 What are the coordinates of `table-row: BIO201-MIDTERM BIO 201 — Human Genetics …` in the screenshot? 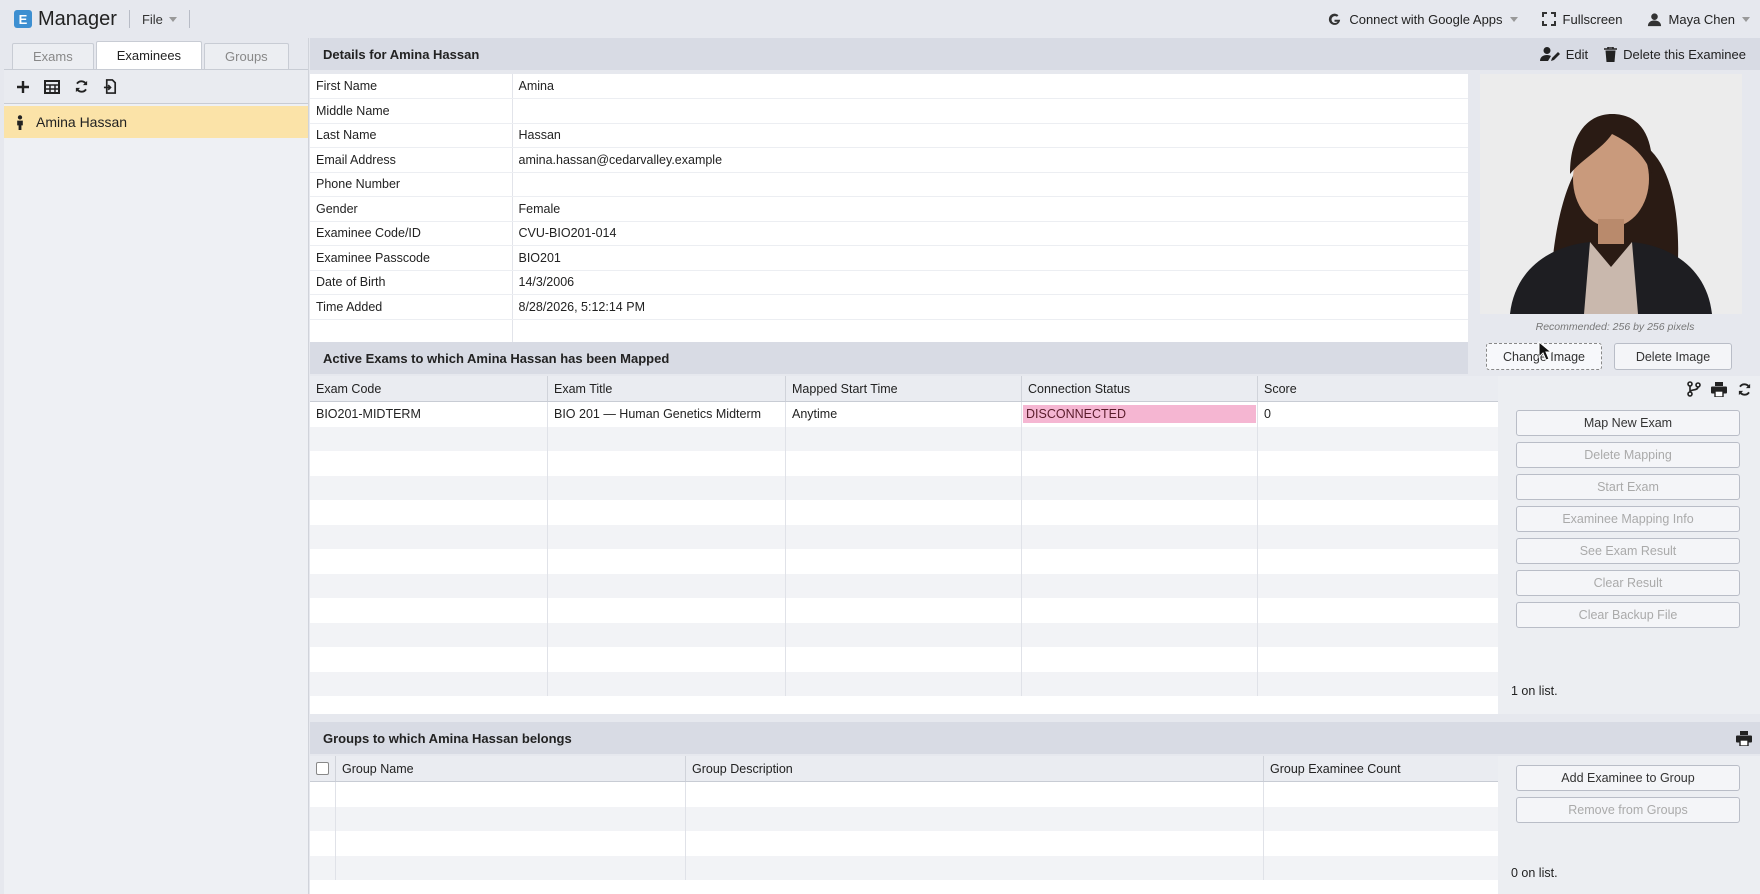 It's located at (904, 414).